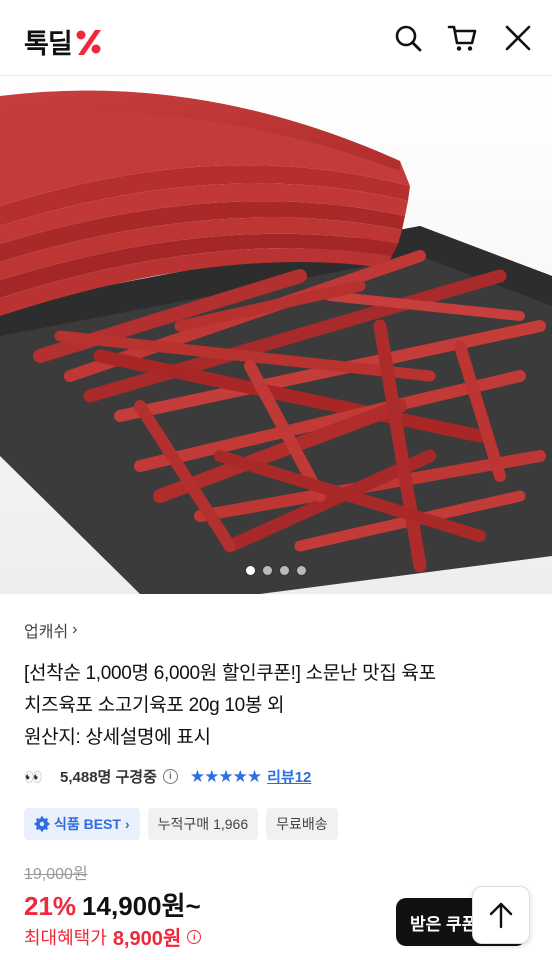 This screenshot has height=960, width=552. Describe the element at coordinates (276, 38) in the screenshot. I see `top-header: 톡딜` at that location.